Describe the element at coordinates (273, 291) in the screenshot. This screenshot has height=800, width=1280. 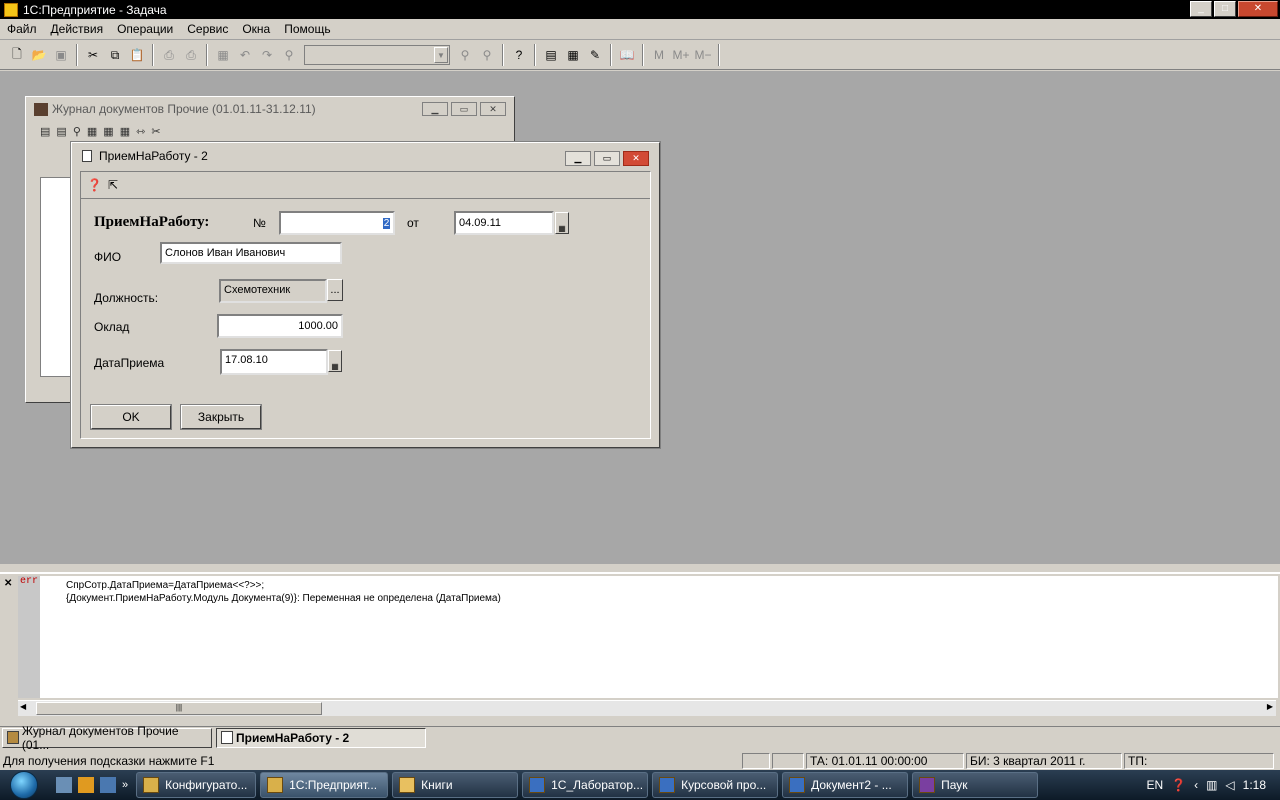
I see `position-field: Схемотехник` at that location.